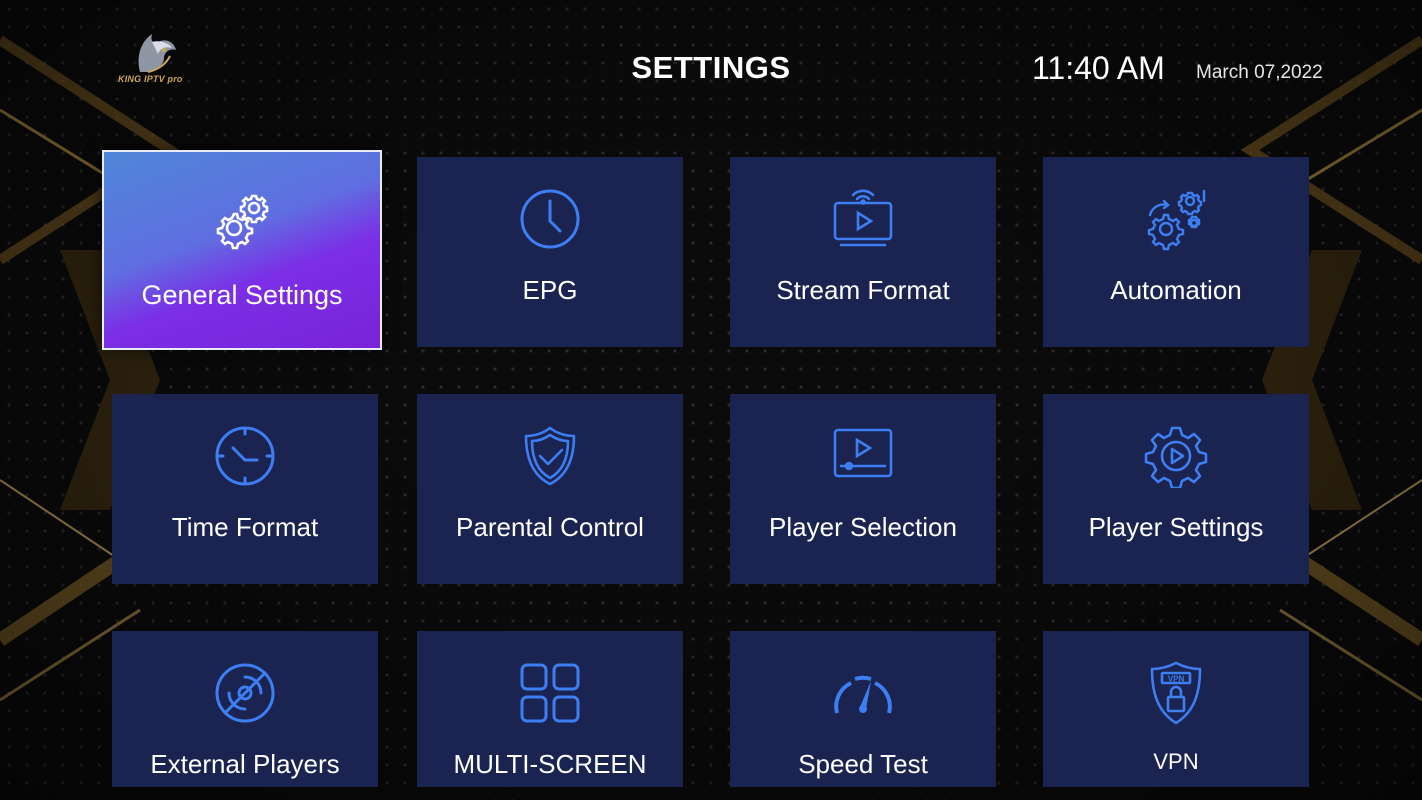  I want to click on page-title: SETTINGS, so click(711, 67).